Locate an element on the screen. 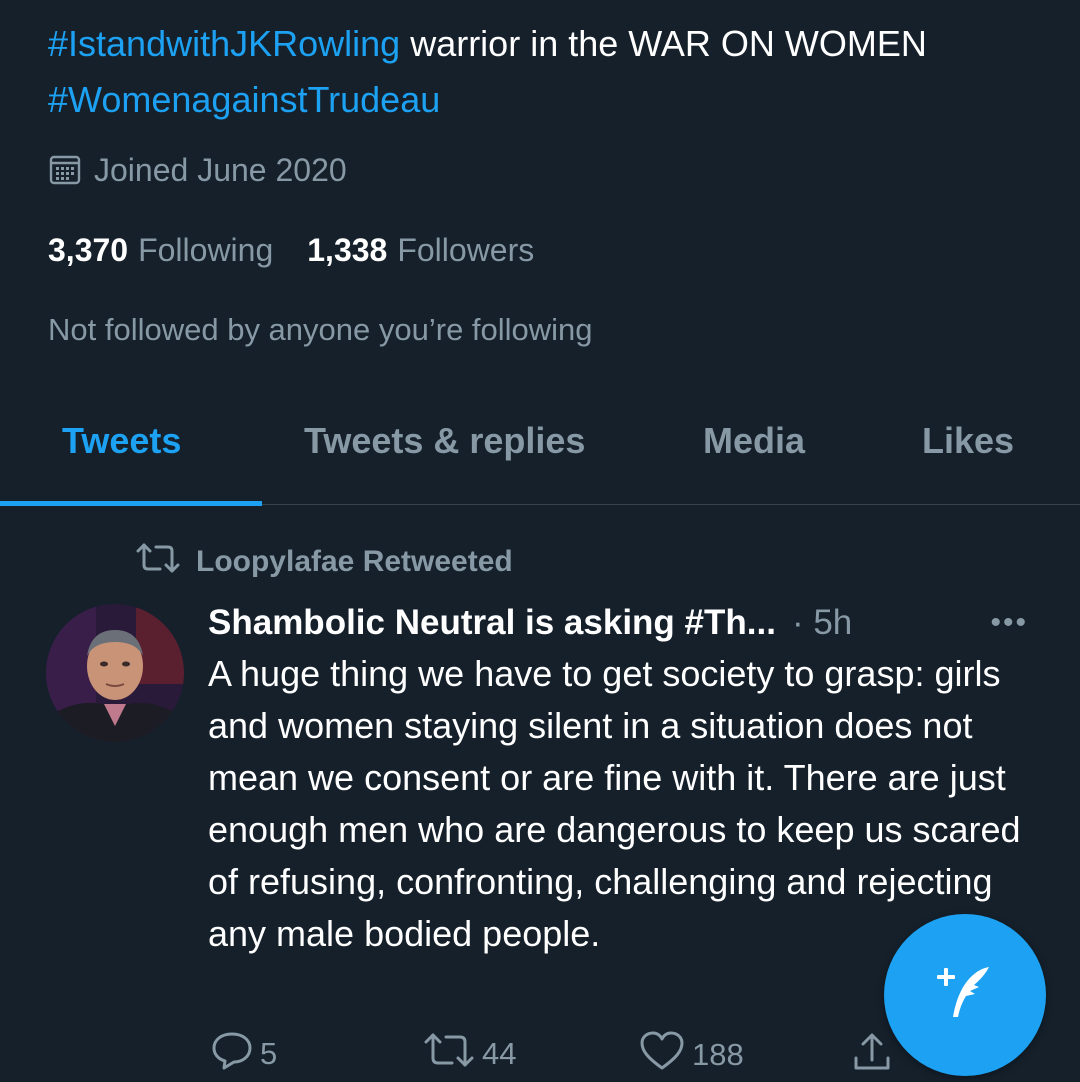 The width and height of the screenshot is (1080, 1082). not-followed-notice: Not followed by anyone you’re following is located at coordinates (320, 329).